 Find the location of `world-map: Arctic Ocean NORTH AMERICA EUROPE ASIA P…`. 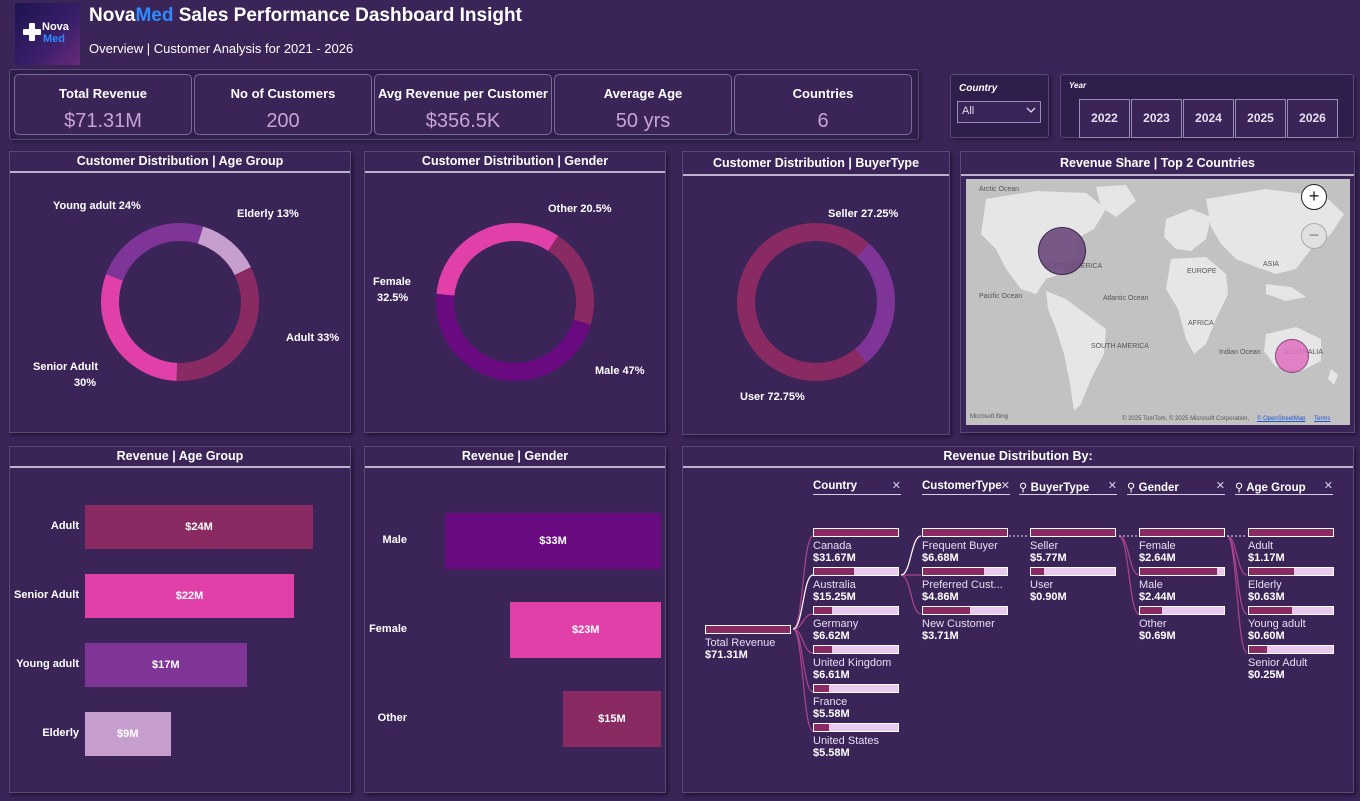

world-map: Arctic Ocean NORTH AMERICA EUROPE ASIA P… is located at coordinates (1158, 302).